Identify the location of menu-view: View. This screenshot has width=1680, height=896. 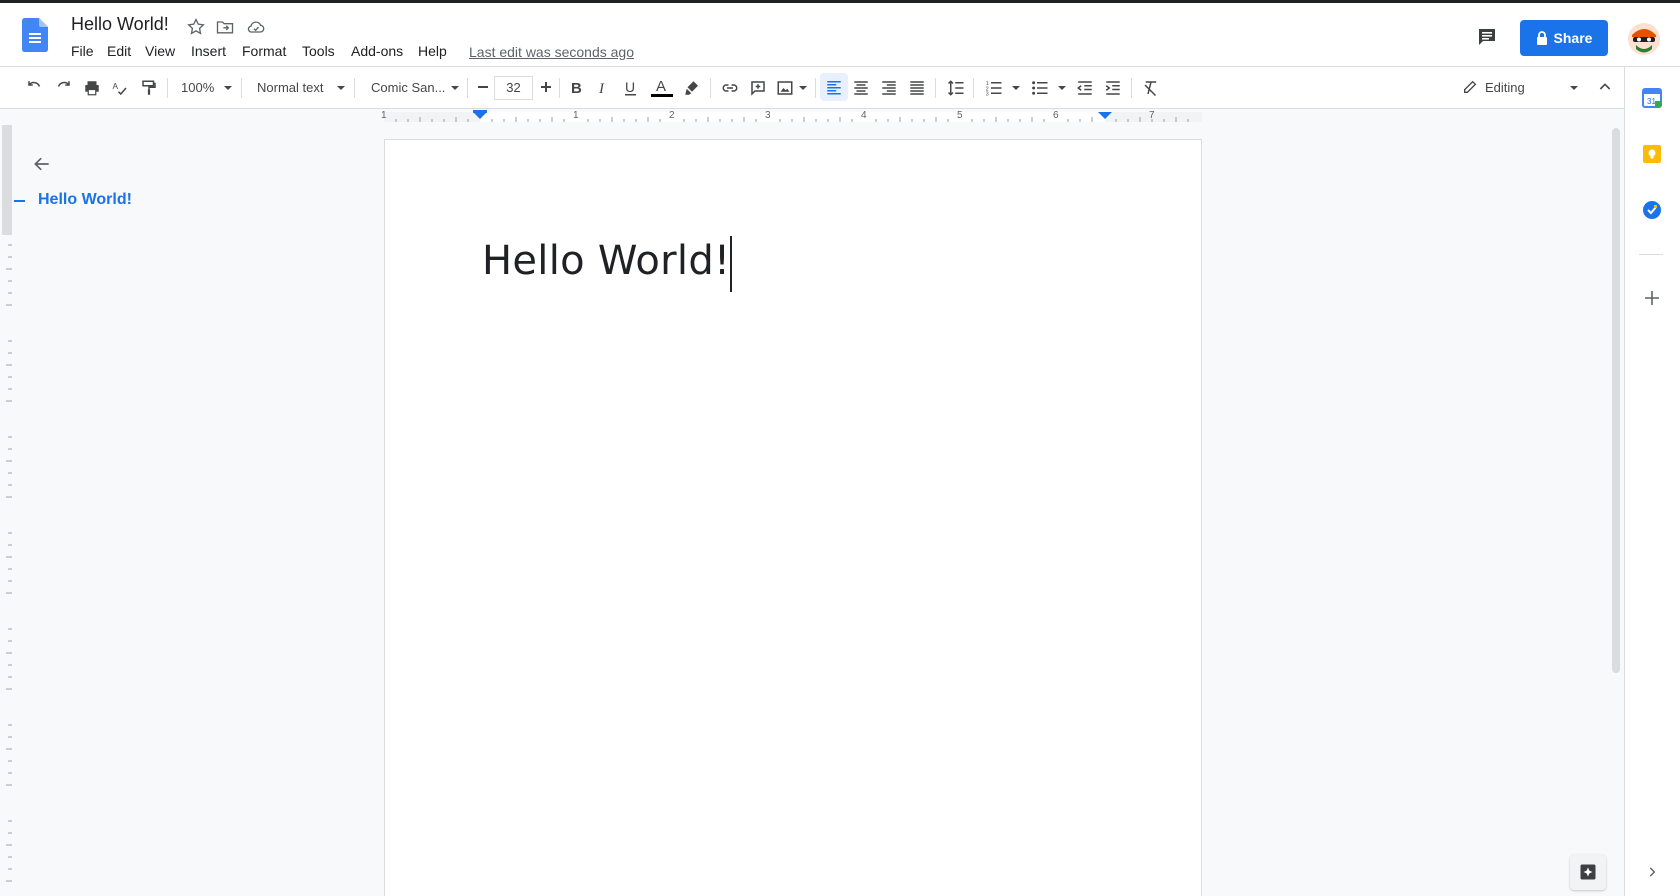
(160, 51).